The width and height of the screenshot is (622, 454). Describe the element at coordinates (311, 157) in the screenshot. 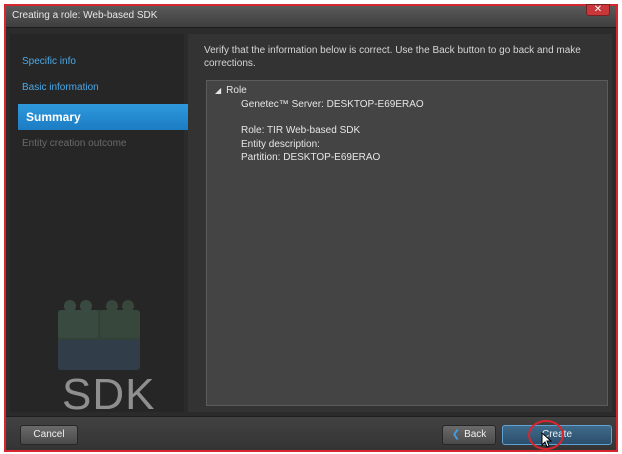

I see `partition-line: Partition: DESKTOP-E69ERAO` at that location.